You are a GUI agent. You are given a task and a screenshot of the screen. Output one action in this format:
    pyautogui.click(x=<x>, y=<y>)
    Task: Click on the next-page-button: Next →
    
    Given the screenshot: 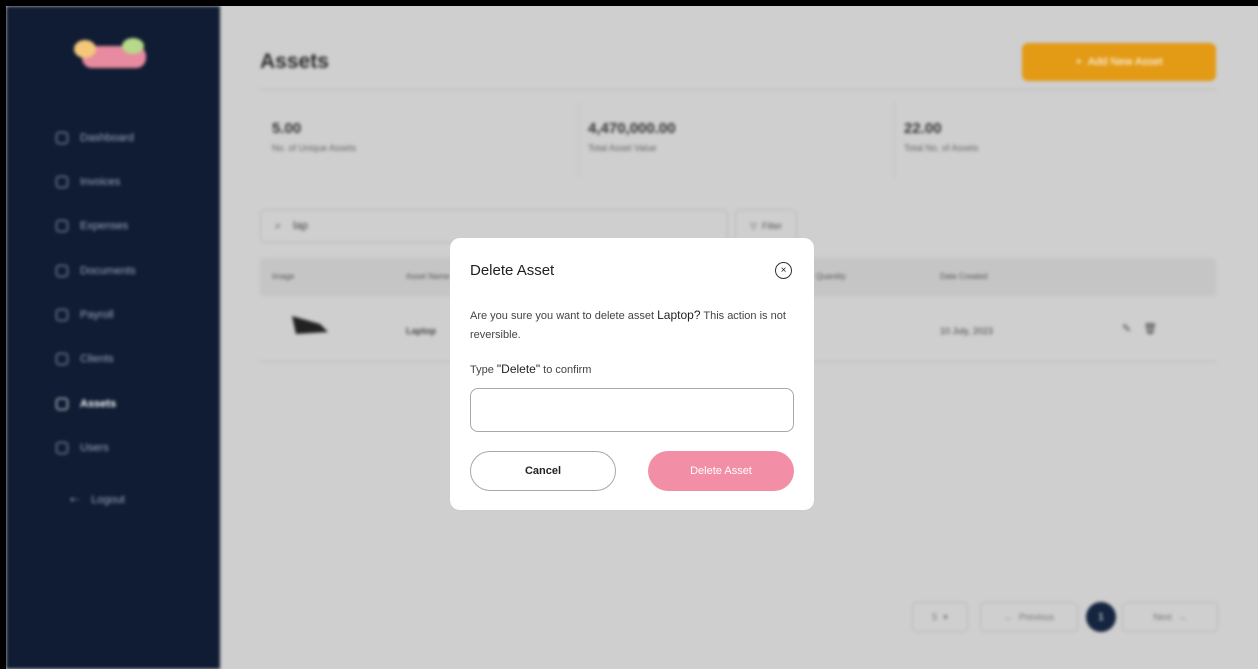 What is the action you would take?
    pyautogui.click(x=1170, y=617)
    